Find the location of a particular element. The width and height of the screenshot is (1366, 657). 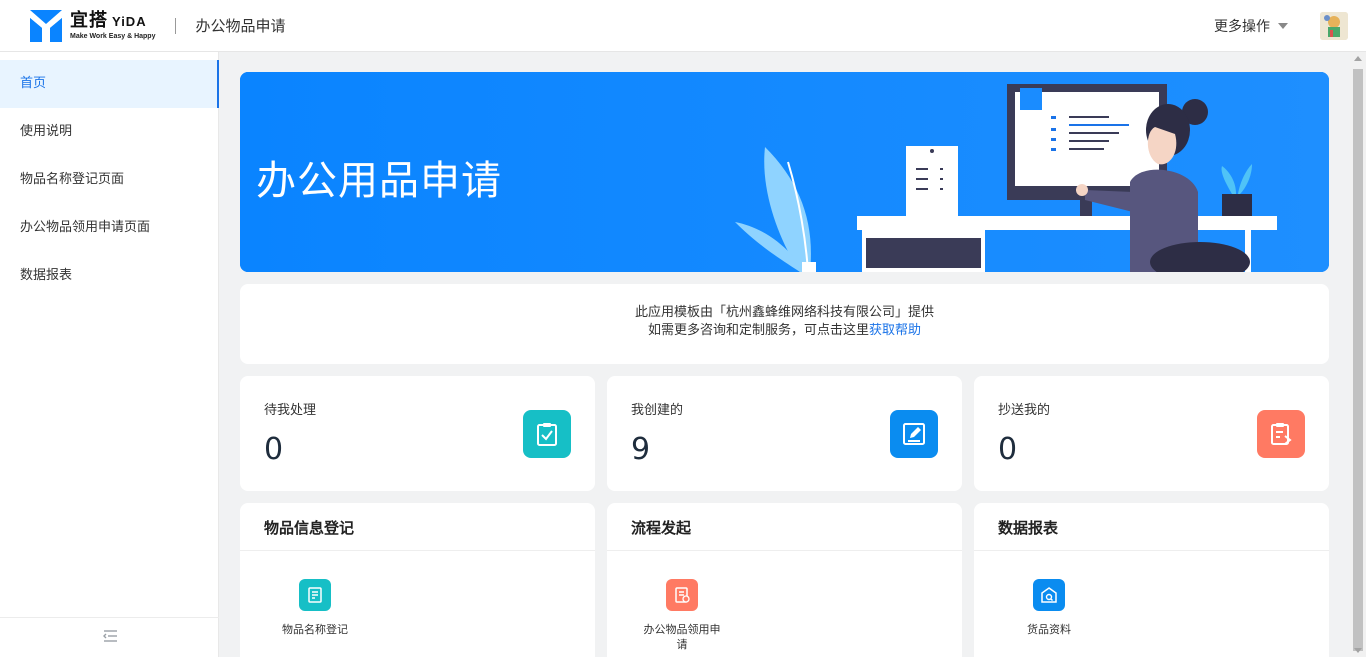

scroll-down-arrow-icon is located at coordinates (1358, 650).